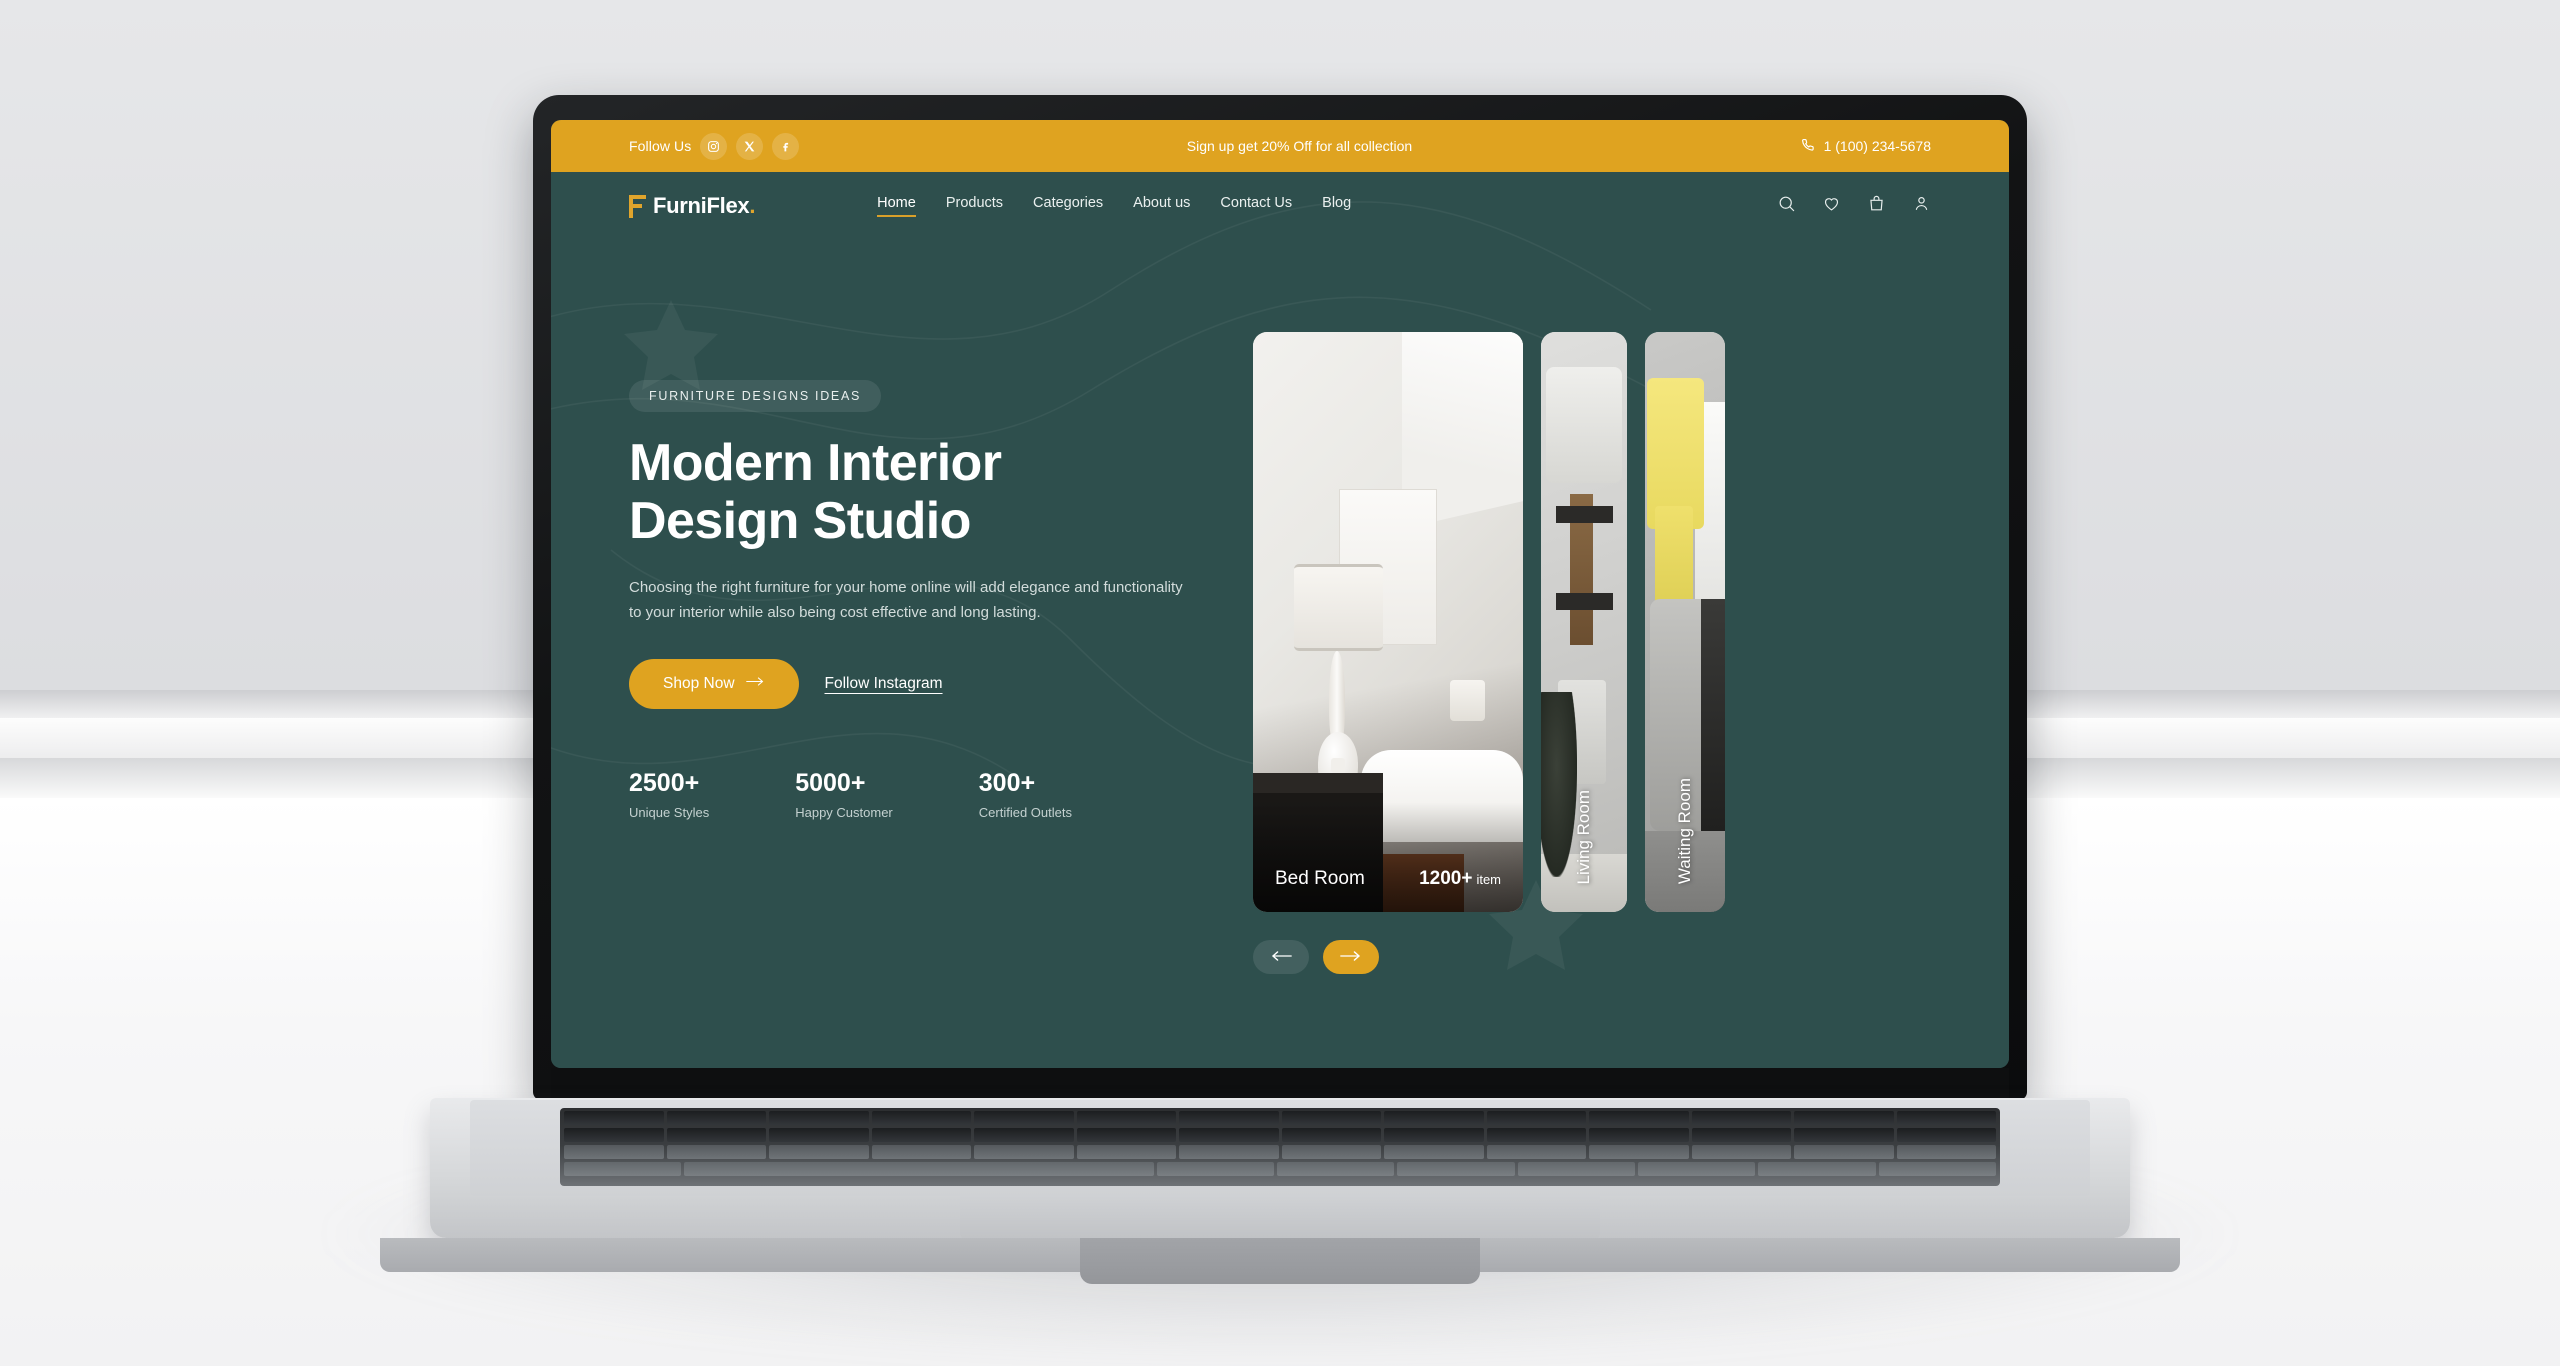 This screenshot has height=1366, width=2560. Describe the element at coordinates (669, 813) in the screenshot. I see `stat-label: Unique Styles` at that location.